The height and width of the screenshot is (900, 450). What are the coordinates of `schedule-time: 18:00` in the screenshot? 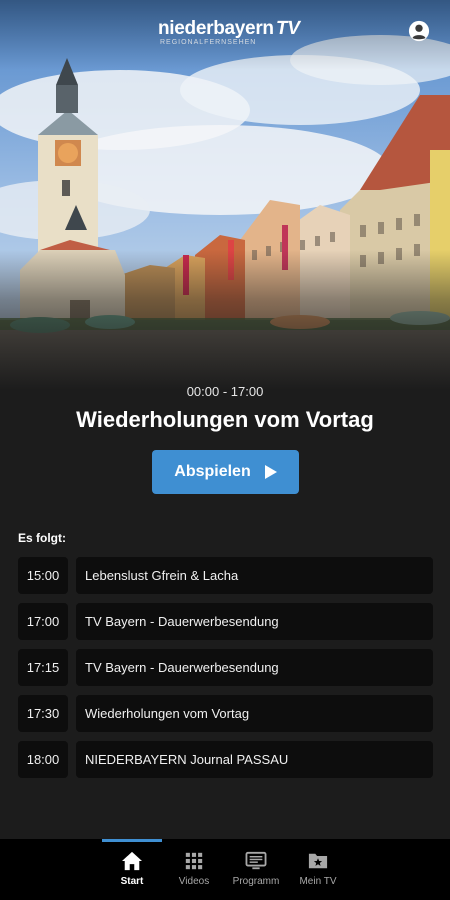 It's located at (43, 759).